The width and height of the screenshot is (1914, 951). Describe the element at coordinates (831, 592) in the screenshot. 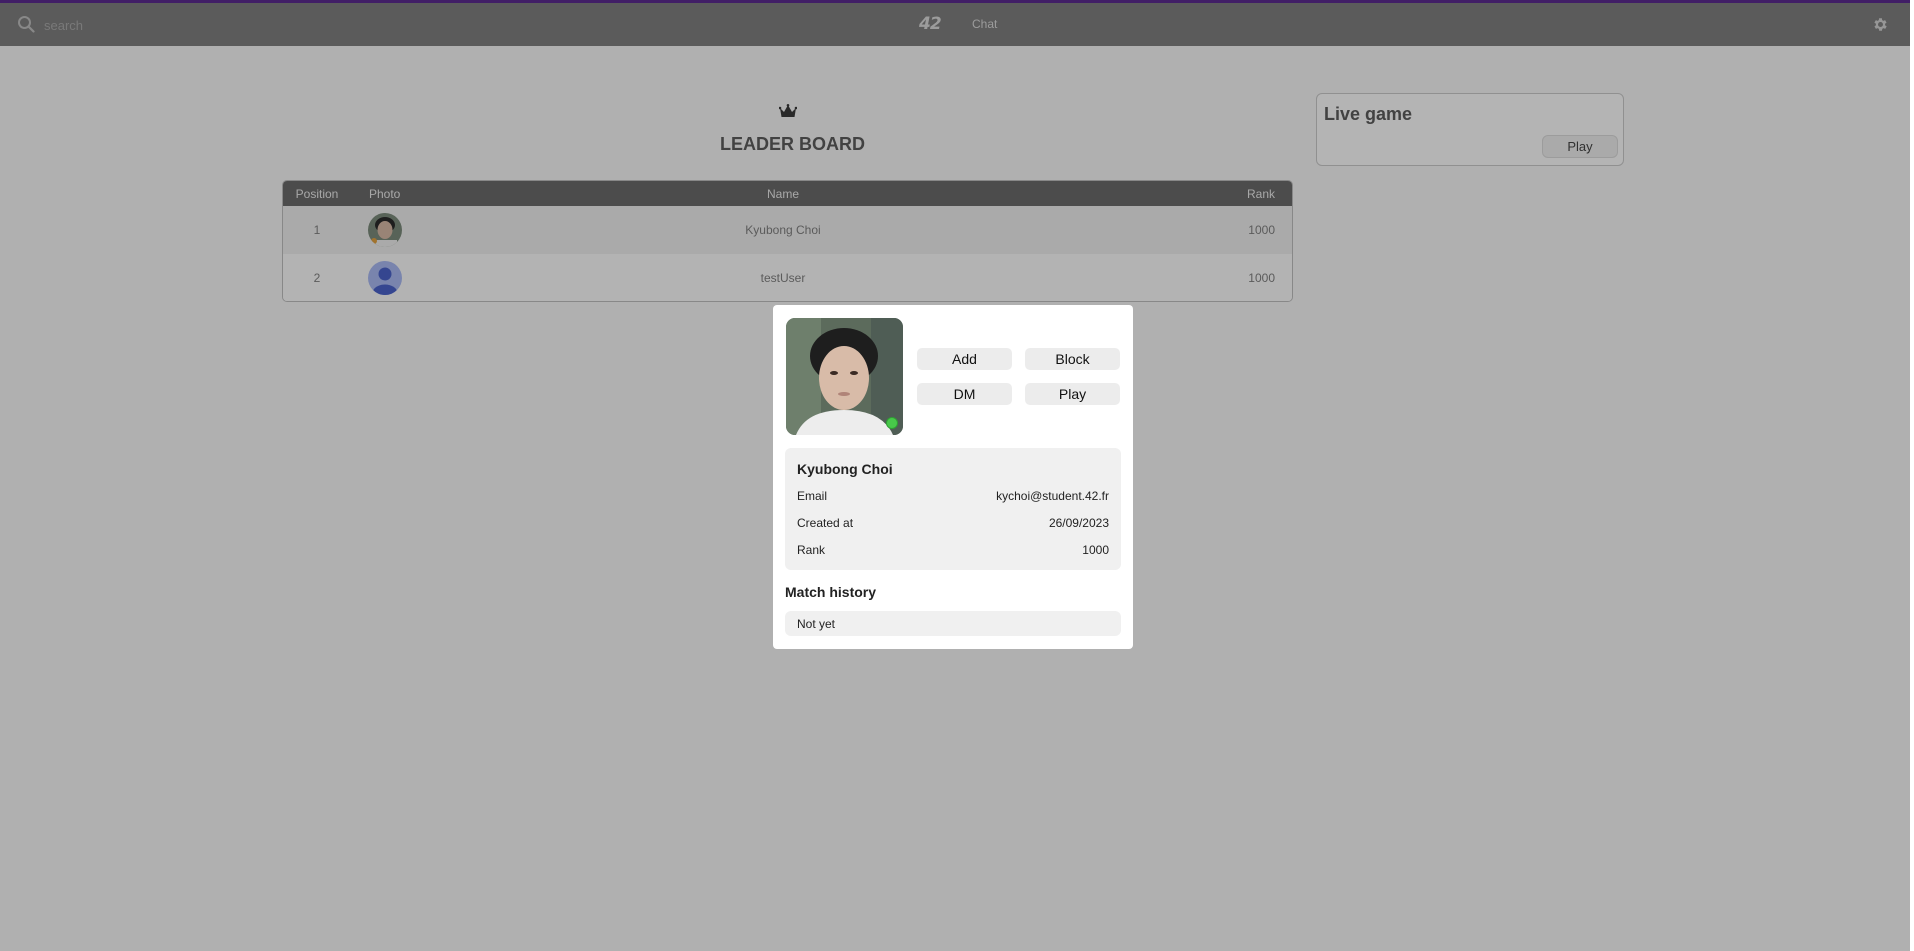

I see `match-history-title: Match history` at that location.